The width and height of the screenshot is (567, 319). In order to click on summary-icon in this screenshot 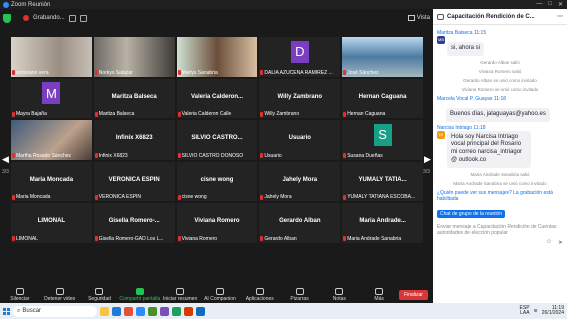, I will do `click(180, 291)`.